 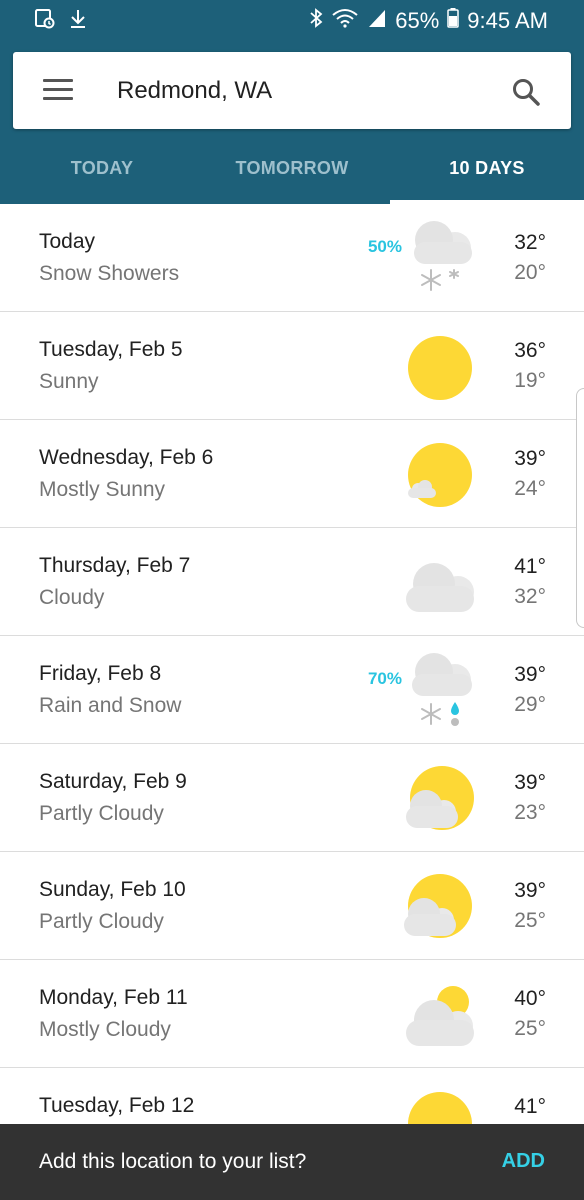 I want to click on forecast-row: Friday, Feb 8 Rain and Snow 70% 39° 29°, so click(x=292, y=690).